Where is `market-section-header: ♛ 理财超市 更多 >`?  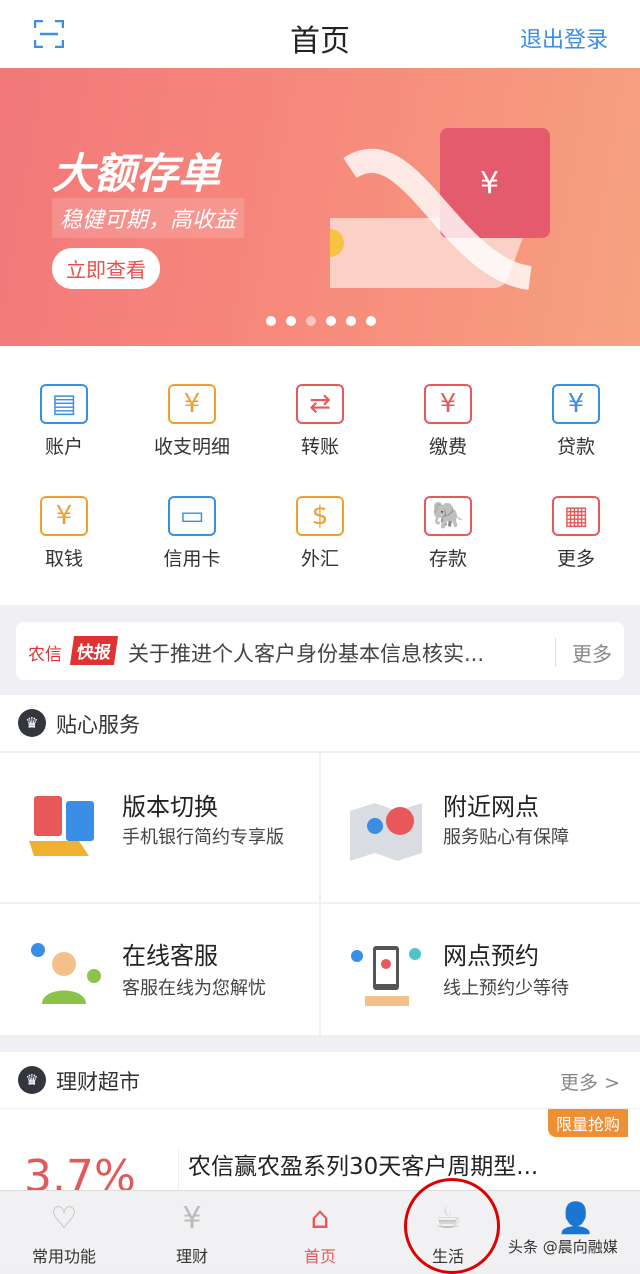 market-section-header: ♛ 理财超市 更多 > is located at coordinates (320, 1080).